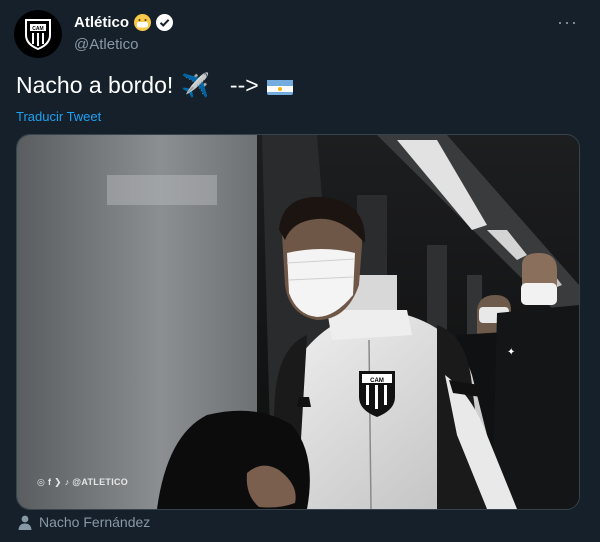 The image size is (600, 542). Describe the element at coordinates (567, 22) in the screenshot. I see `more-icon: ···` at that location.